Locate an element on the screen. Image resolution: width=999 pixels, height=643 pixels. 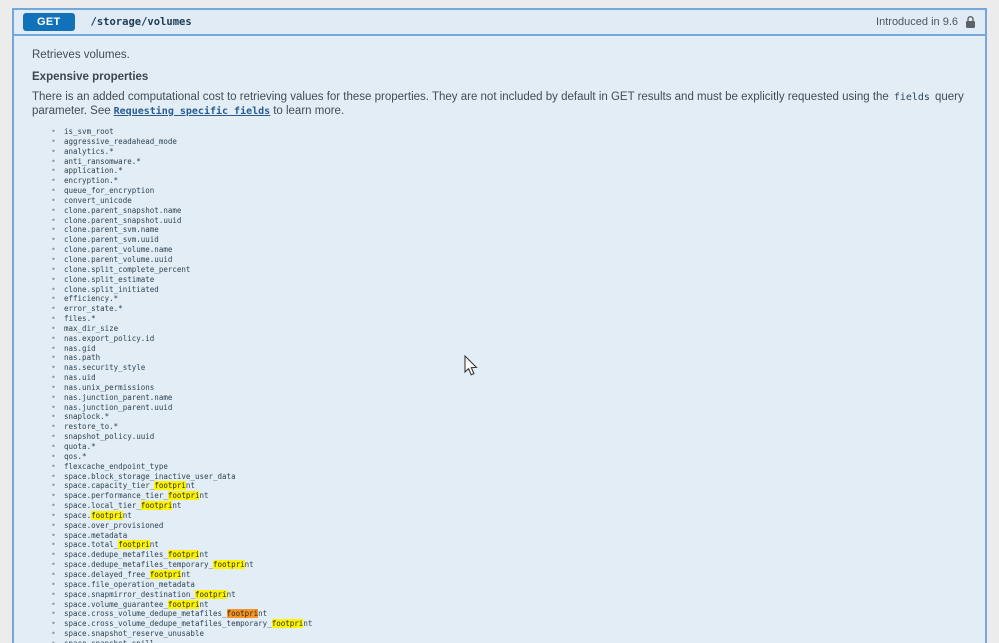
property-list-item: nas.export_policy.id is located at coordinates (508, 339).